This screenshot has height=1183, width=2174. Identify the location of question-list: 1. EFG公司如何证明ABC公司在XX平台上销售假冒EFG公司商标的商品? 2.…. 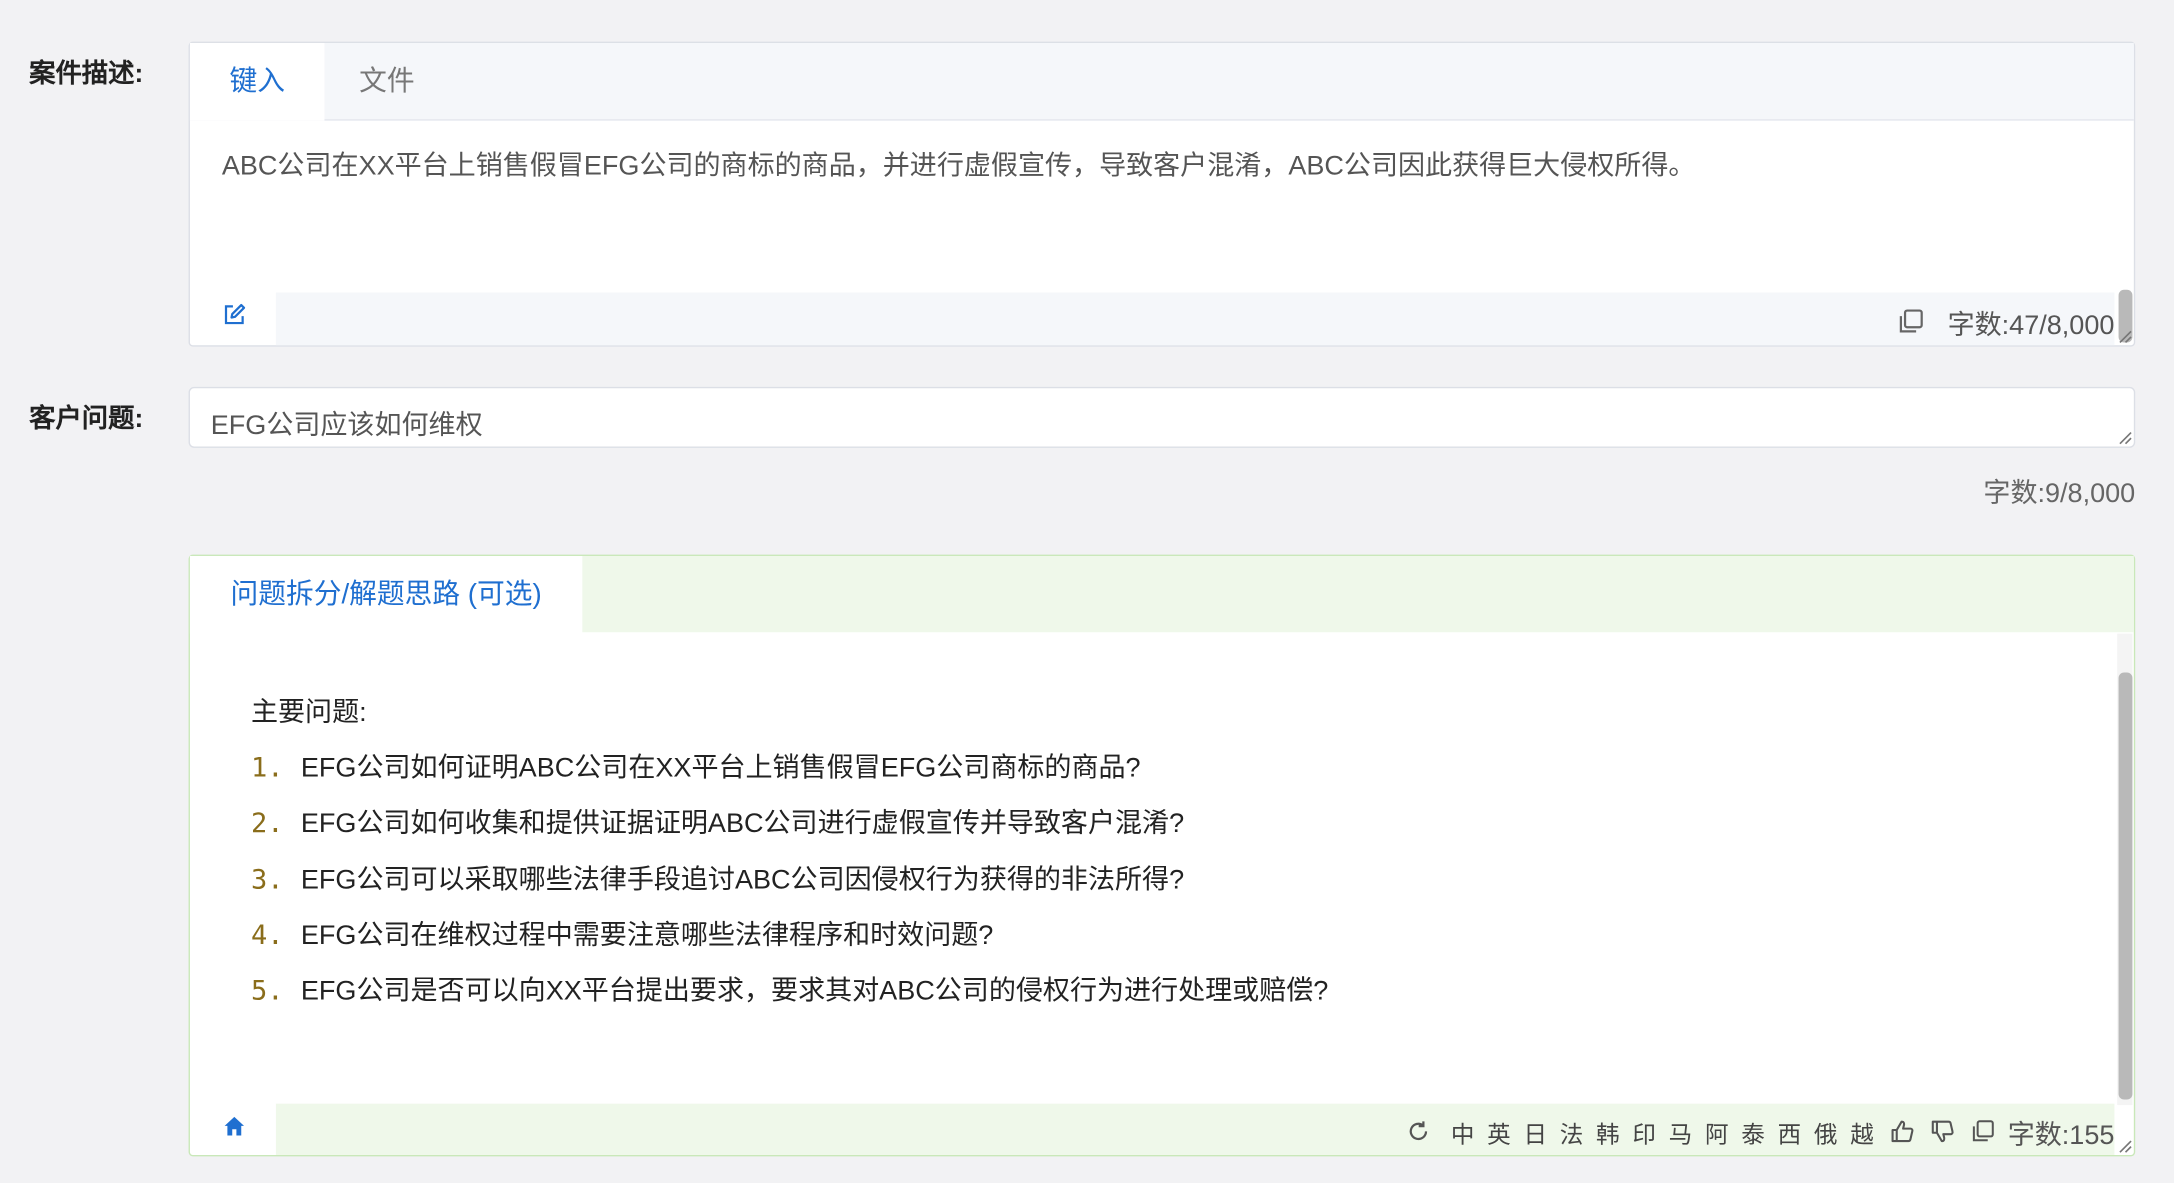
(789, 884).